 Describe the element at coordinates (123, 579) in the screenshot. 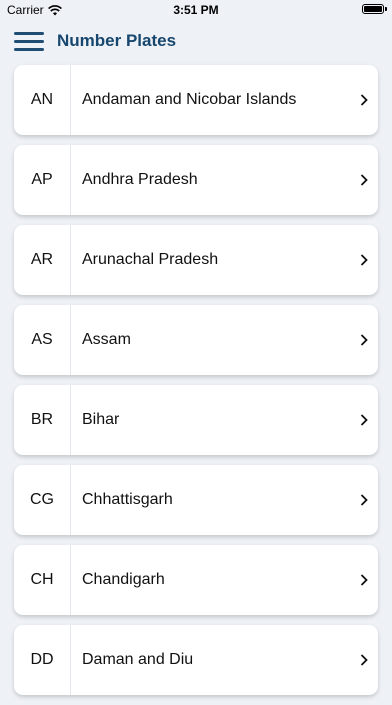

I see `state-name: Chandigarh` at that location.